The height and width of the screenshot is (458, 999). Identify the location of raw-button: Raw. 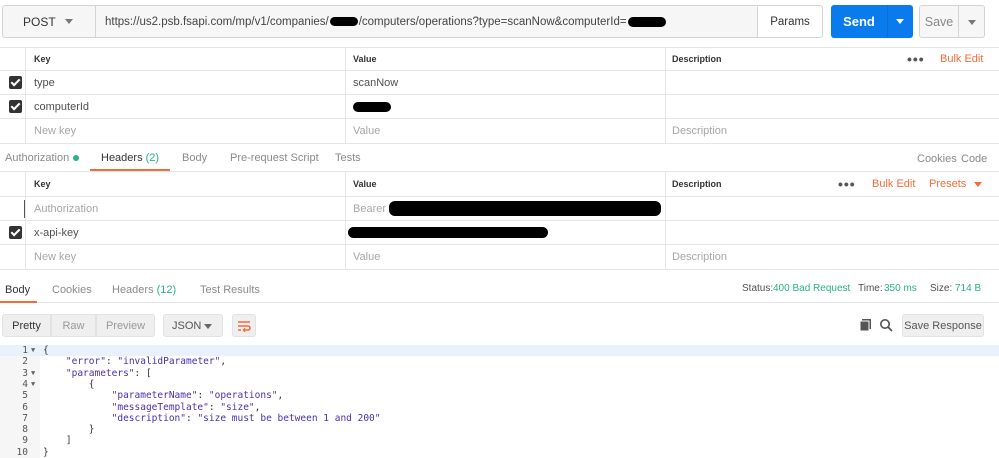
(73, 325).